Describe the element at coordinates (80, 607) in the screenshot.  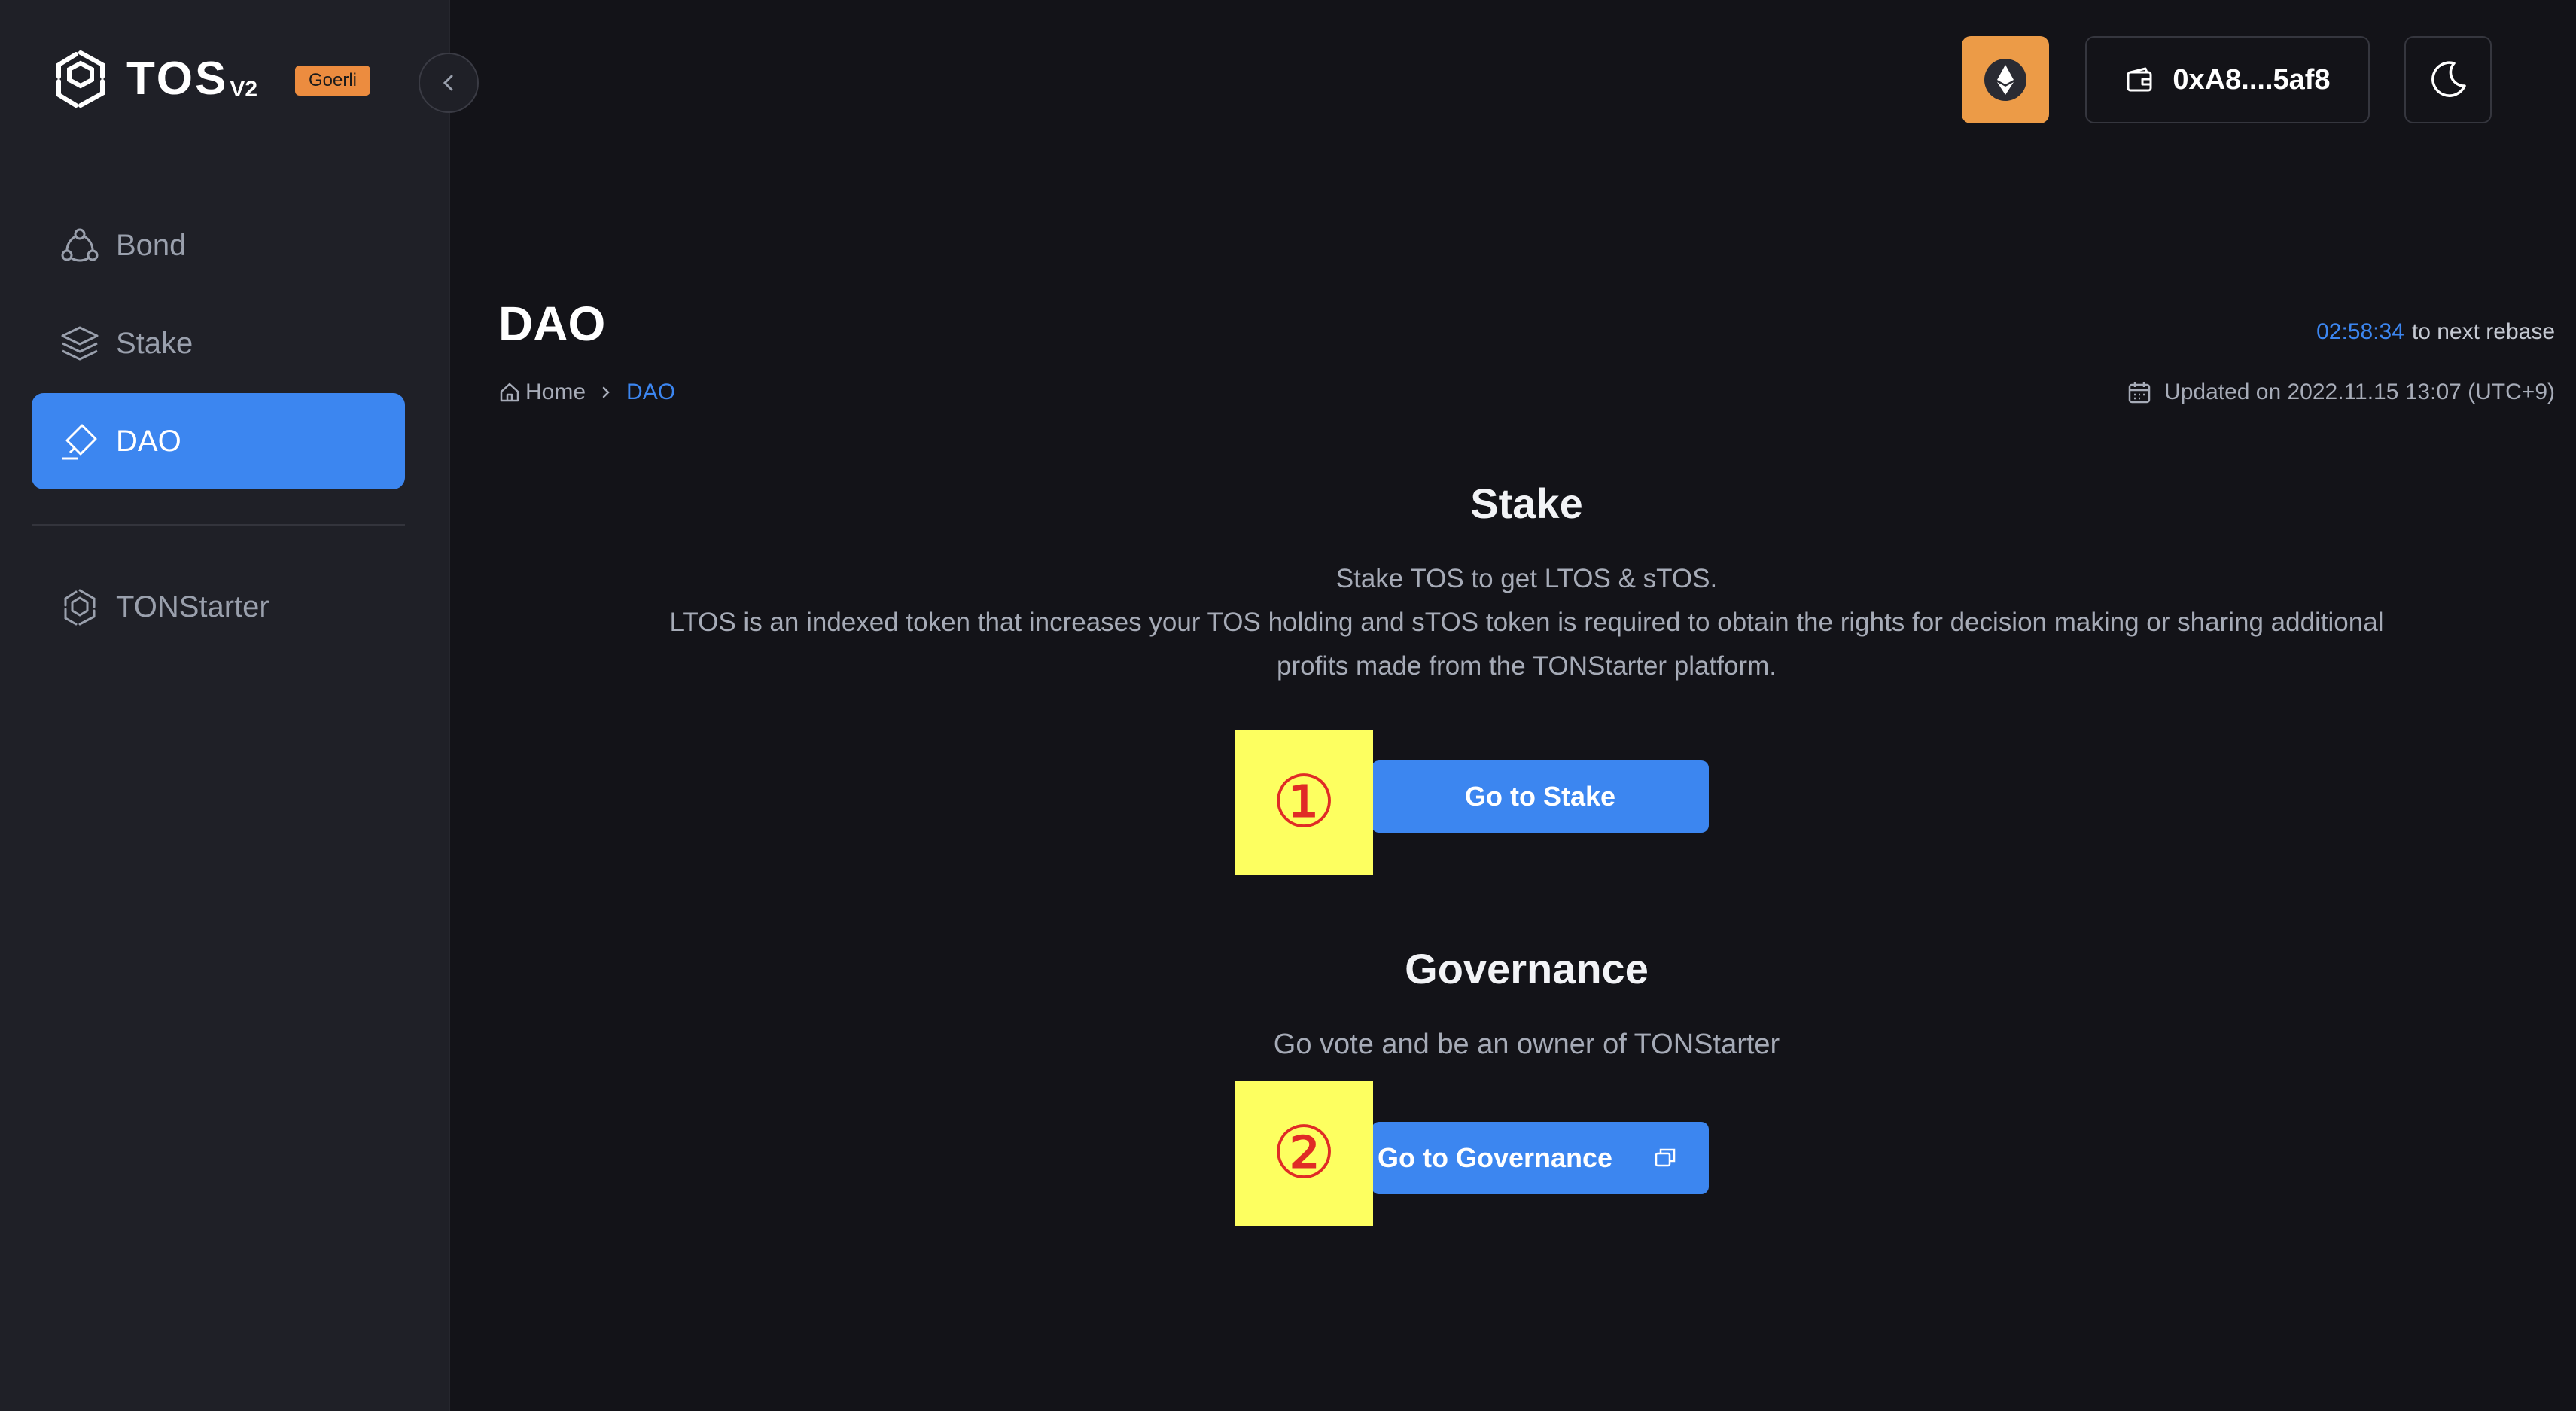
I see `tonstarter-icon` at that location.